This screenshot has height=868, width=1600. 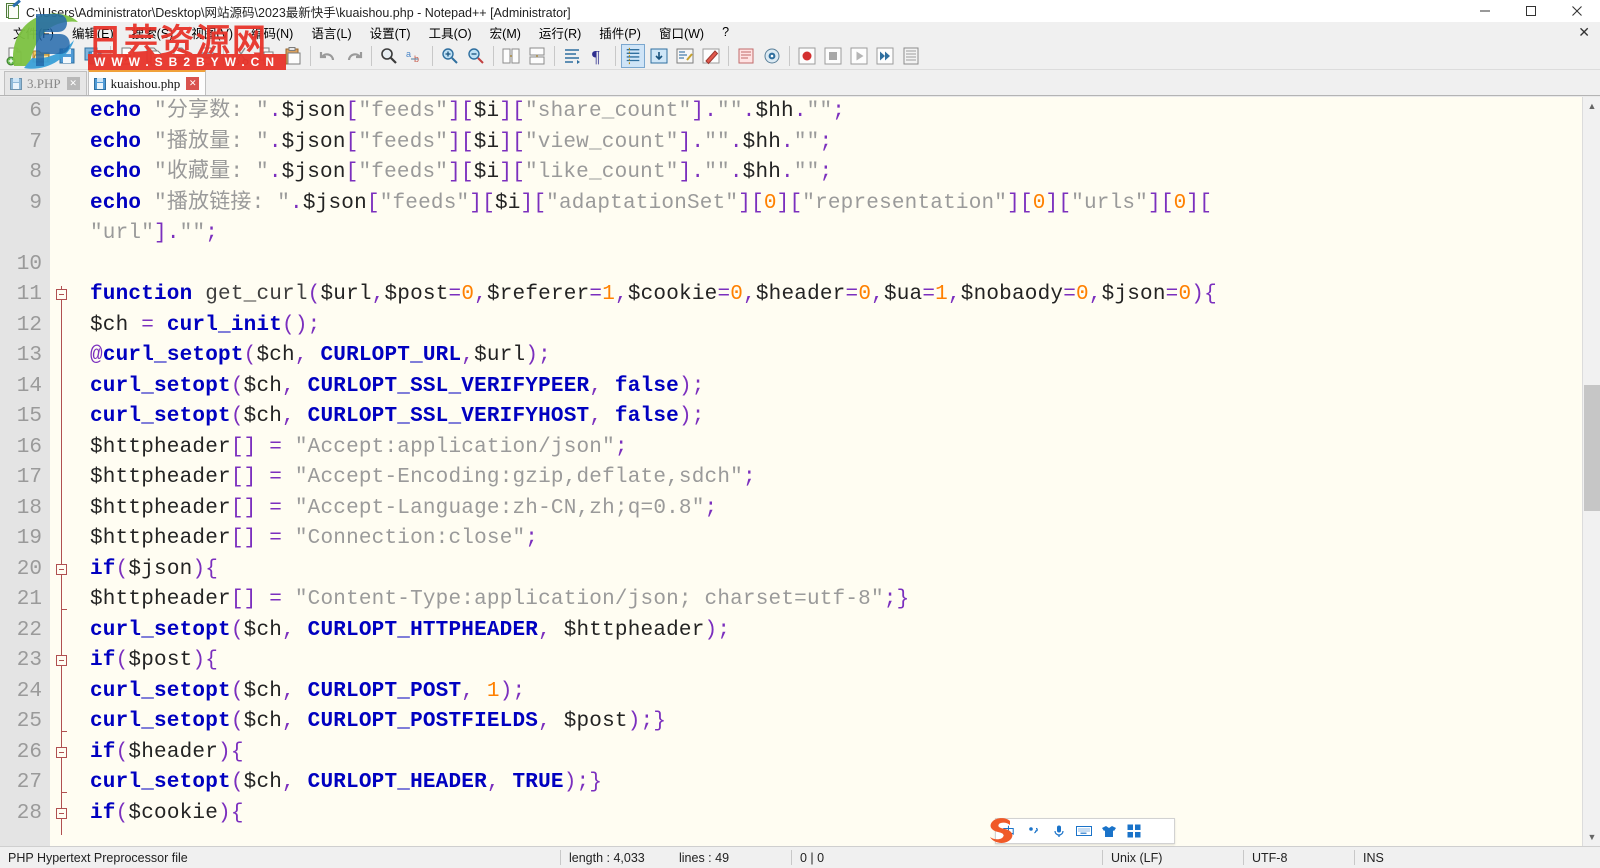 What do you see at coordinates (836, 692) in the screenshot?
I see `code-line: curl_setopt($ch, CURLOPT_POST, 1);` at bounding box center [836, 692].